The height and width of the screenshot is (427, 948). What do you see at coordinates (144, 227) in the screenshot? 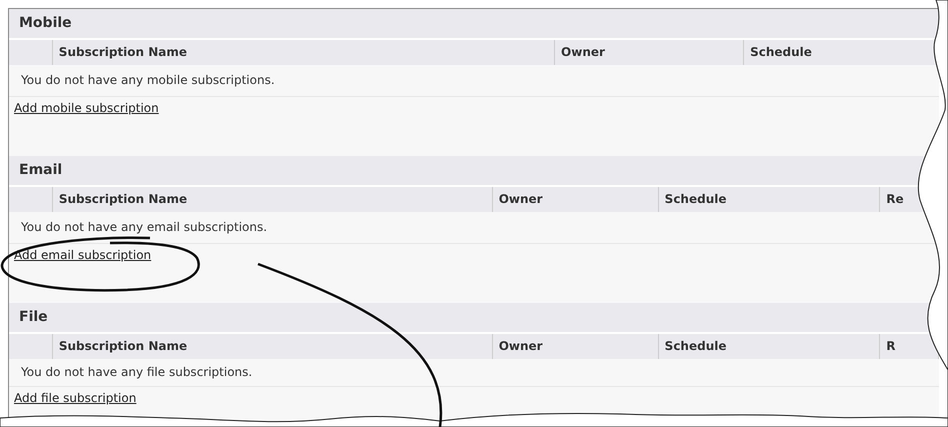
I see `empty-message: You do not have any email subscriptions.` at bounding box center [144, 227].